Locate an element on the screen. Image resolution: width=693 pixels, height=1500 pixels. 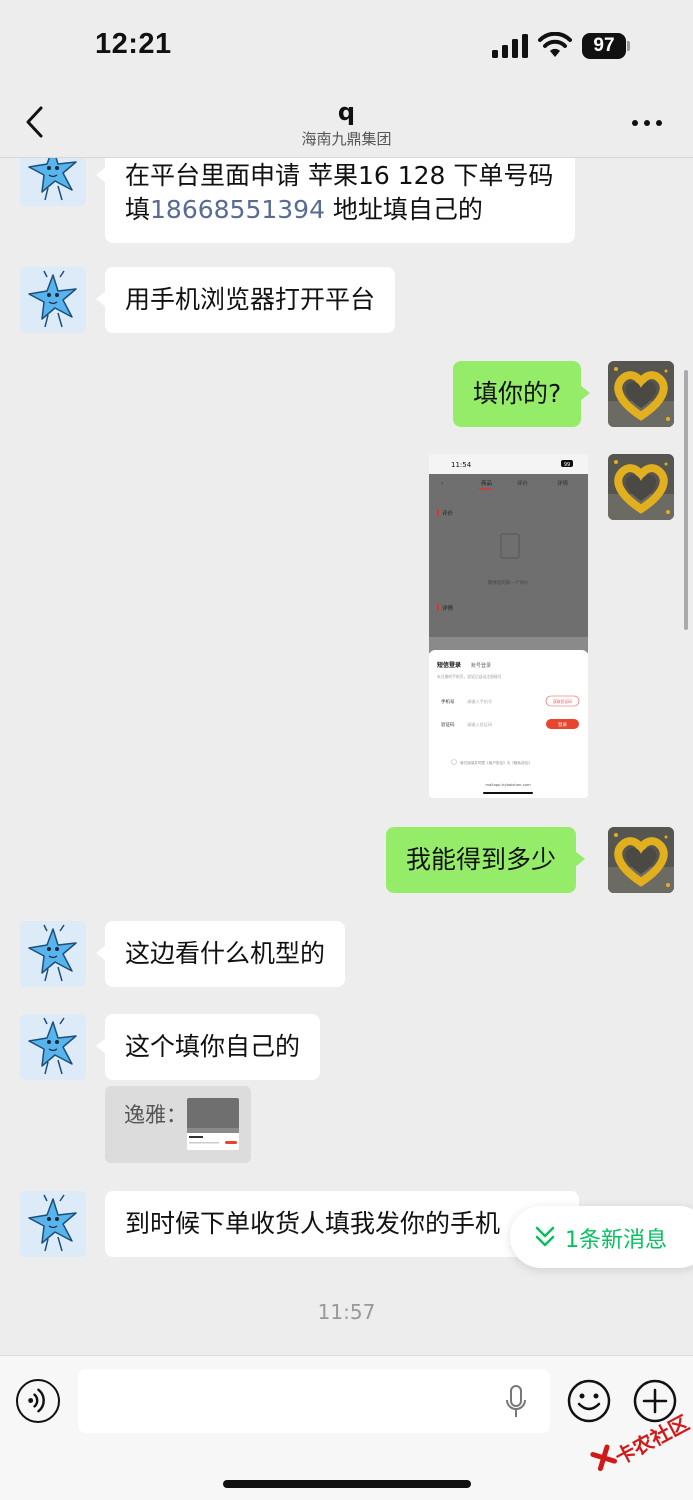
message-text: 地址填自己的 is located at coordinates (403, 209).